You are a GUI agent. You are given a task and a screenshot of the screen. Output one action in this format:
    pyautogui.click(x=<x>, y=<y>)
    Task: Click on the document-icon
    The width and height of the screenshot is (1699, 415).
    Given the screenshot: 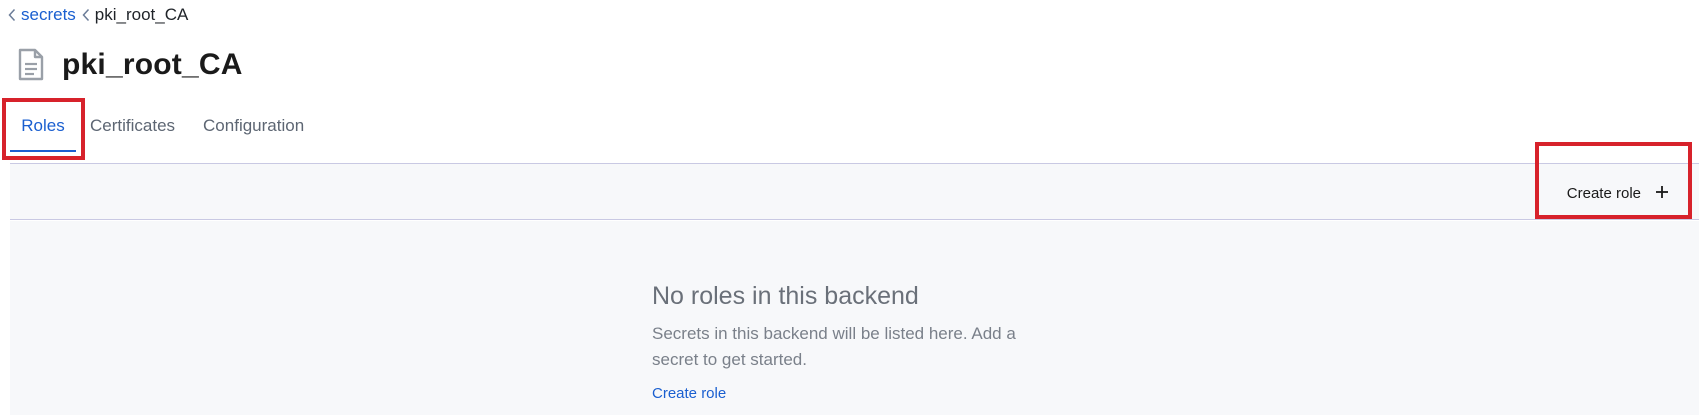 What is the action you would take?
    pyautogui.click(x=31, y=65)
    